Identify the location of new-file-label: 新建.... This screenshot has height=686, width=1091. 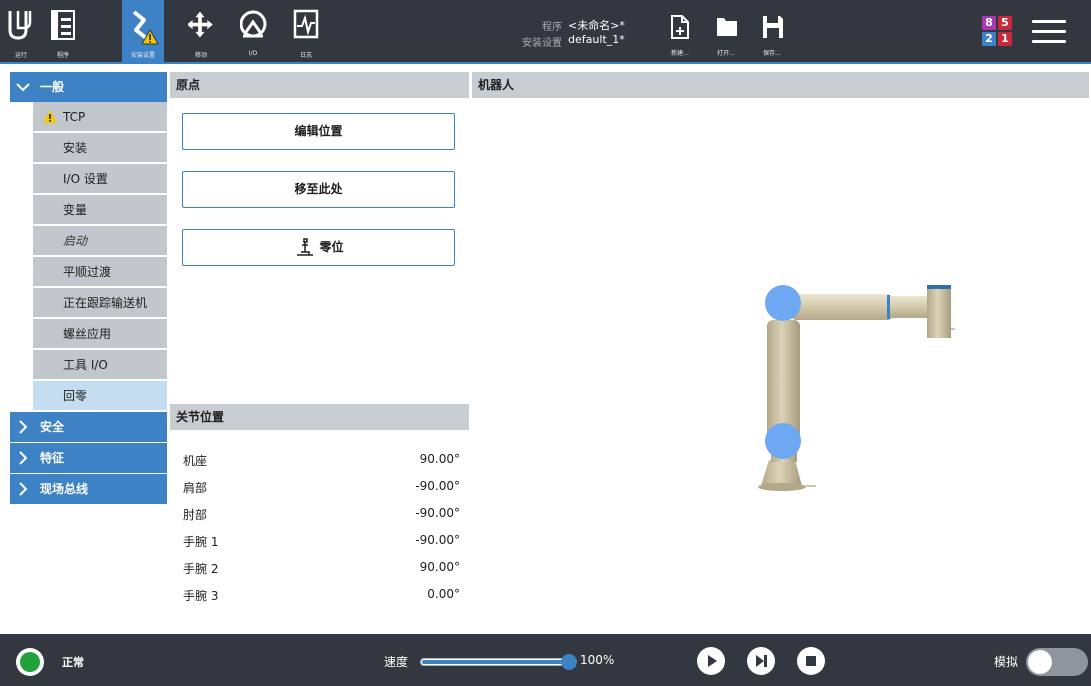
(680, 53).